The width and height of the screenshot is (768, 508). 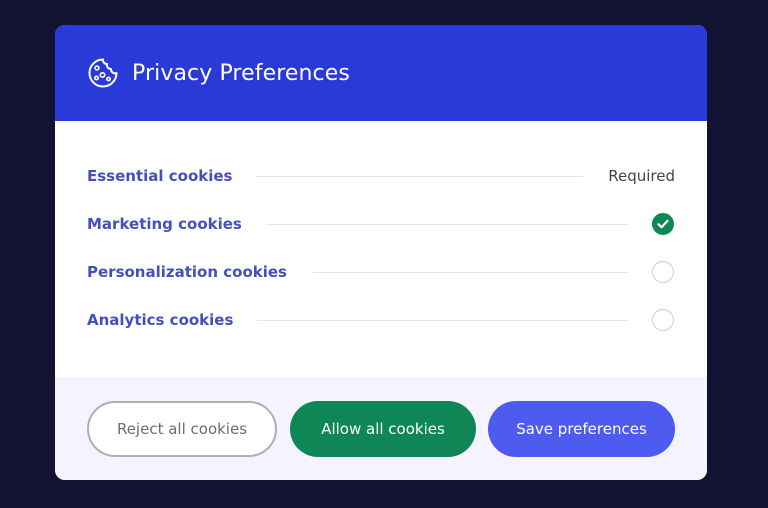 I want to click on reject-all-button: Reject all cookies, so click(x=182, y=429).